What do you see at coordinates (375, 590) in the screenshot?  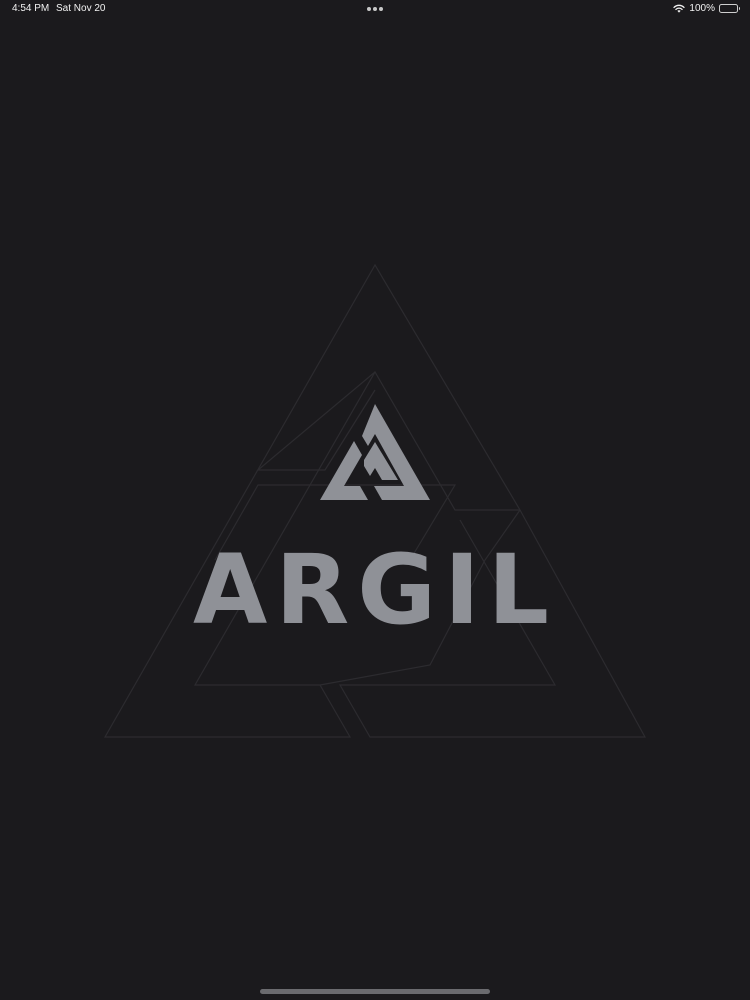 I see `brand-wordmark: ARGIL` at bounding box center [375, 590].